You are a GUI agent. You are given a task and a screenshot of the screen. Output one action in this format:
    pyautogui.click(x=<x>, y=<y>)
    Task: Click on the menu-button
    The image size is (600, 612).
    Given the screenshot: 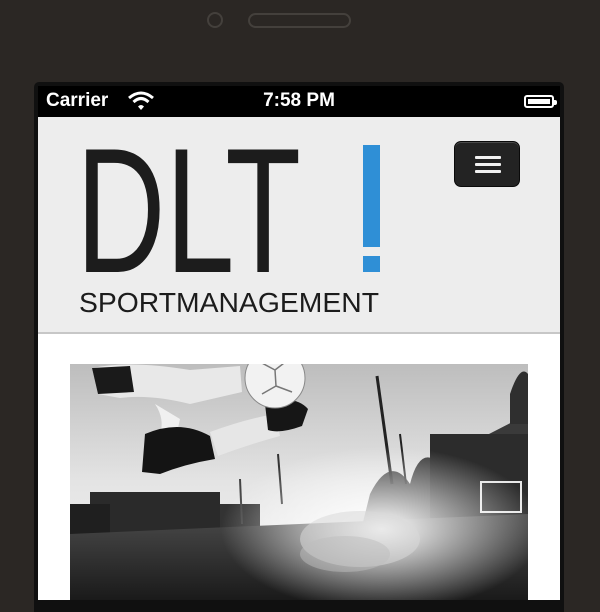 What is the action you would take?
    pyautogui.click(x=487, y=164)
    